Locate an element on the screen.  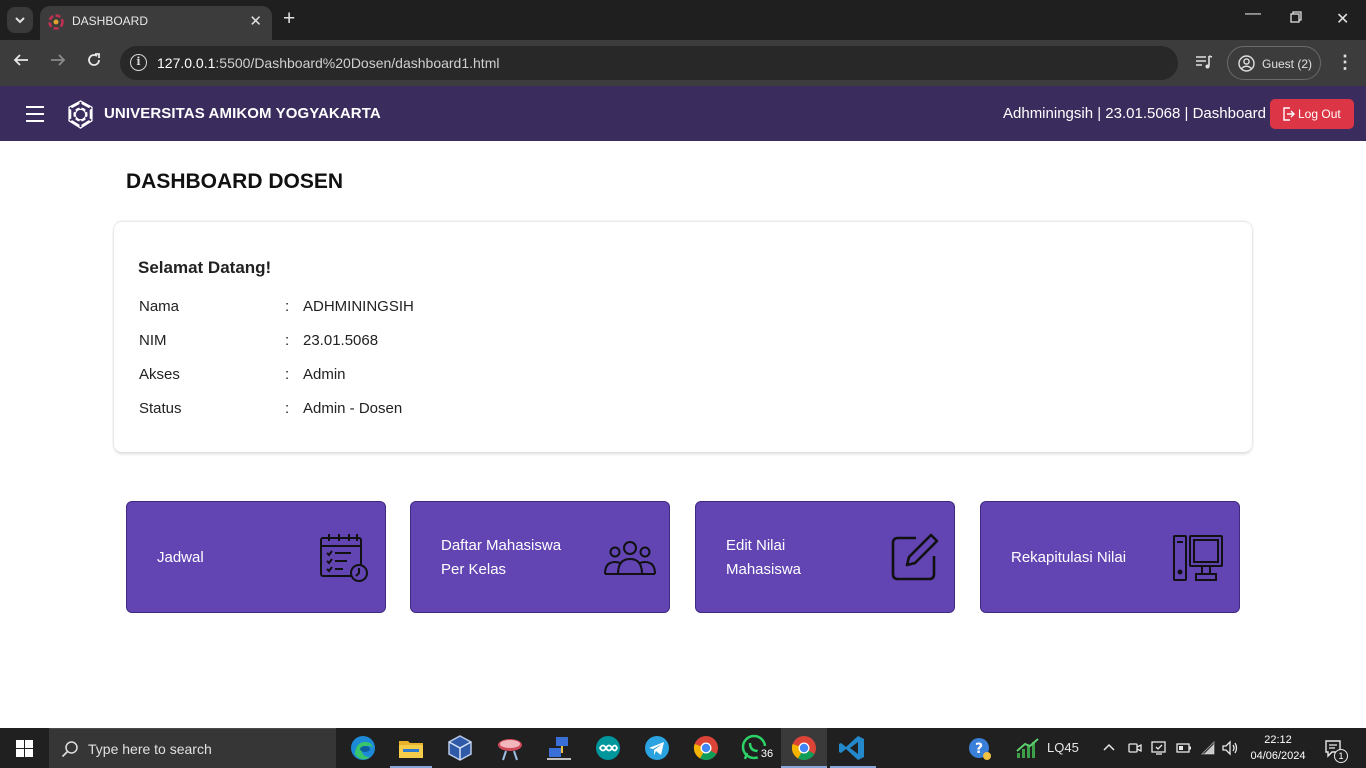
clock-time: 22:12 is located at coordinates (1278, 740).